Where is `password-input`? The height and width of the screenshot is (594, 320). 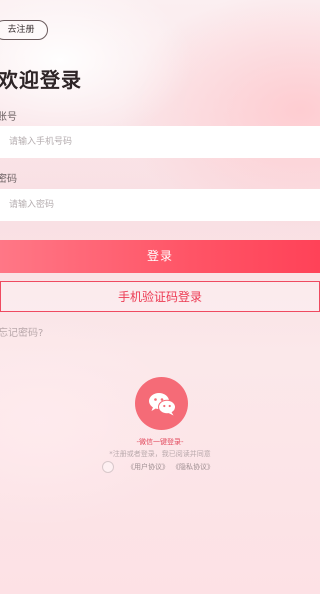
password-input is located at coordinates (159, 205).